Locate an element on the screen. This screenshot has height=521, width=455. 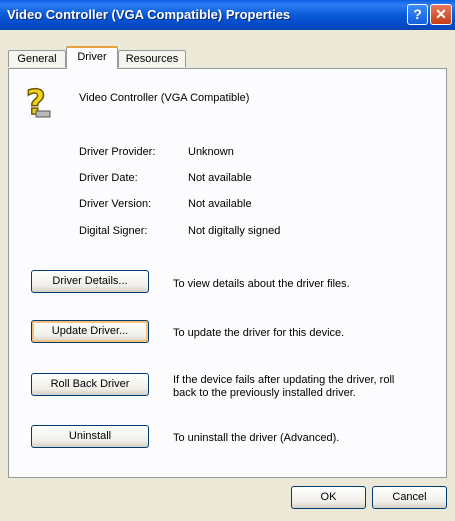
driver-provider-value: Unknown is located at coordinates (211, 152).